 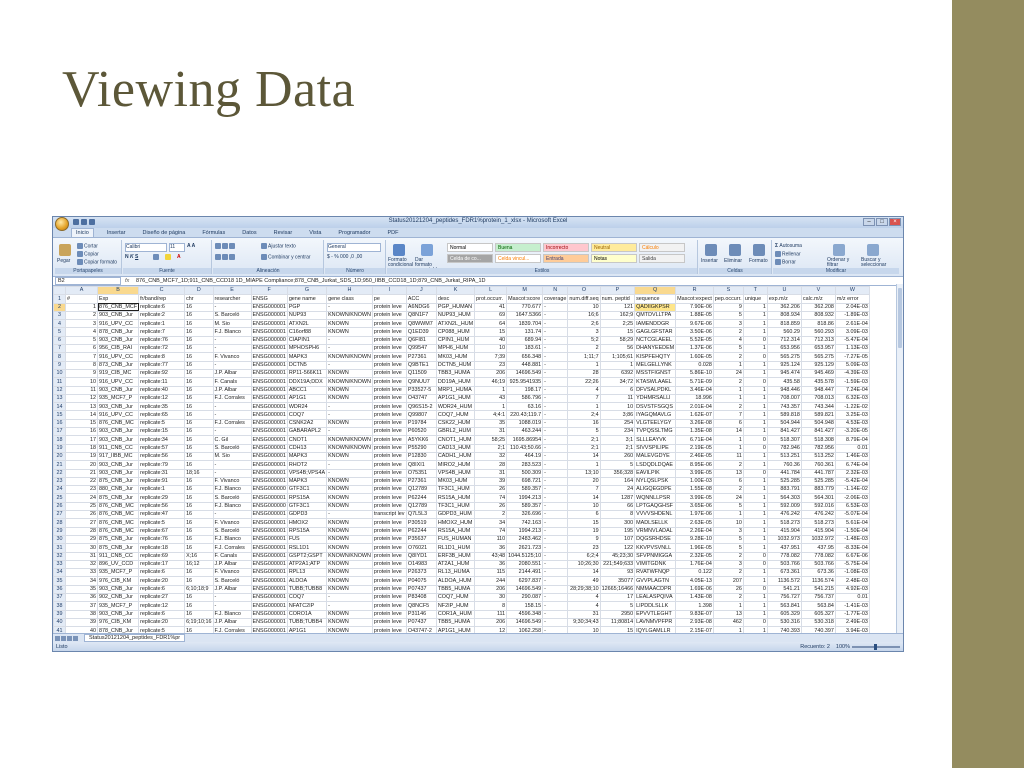 What do you see at coordinates (307, 423) in the screenshot?
I see `table-cell: CSNK2A2` at bounding box center [307, 423].